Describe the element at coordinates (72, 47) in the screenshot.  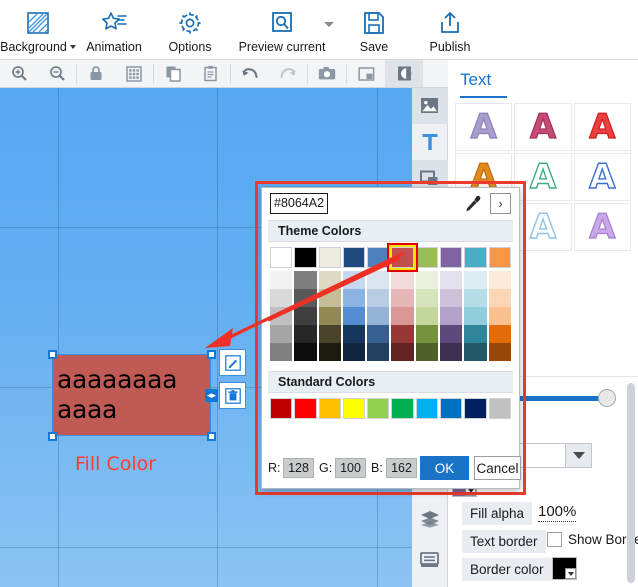
I see `chevron-down-icon` at that location.